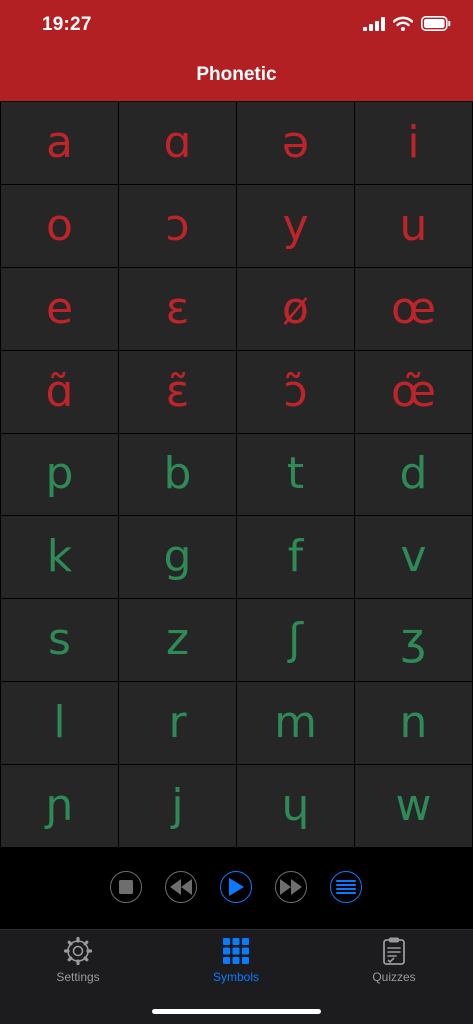  I want to click on tab-symbols: Symbols, so click(236, 960).